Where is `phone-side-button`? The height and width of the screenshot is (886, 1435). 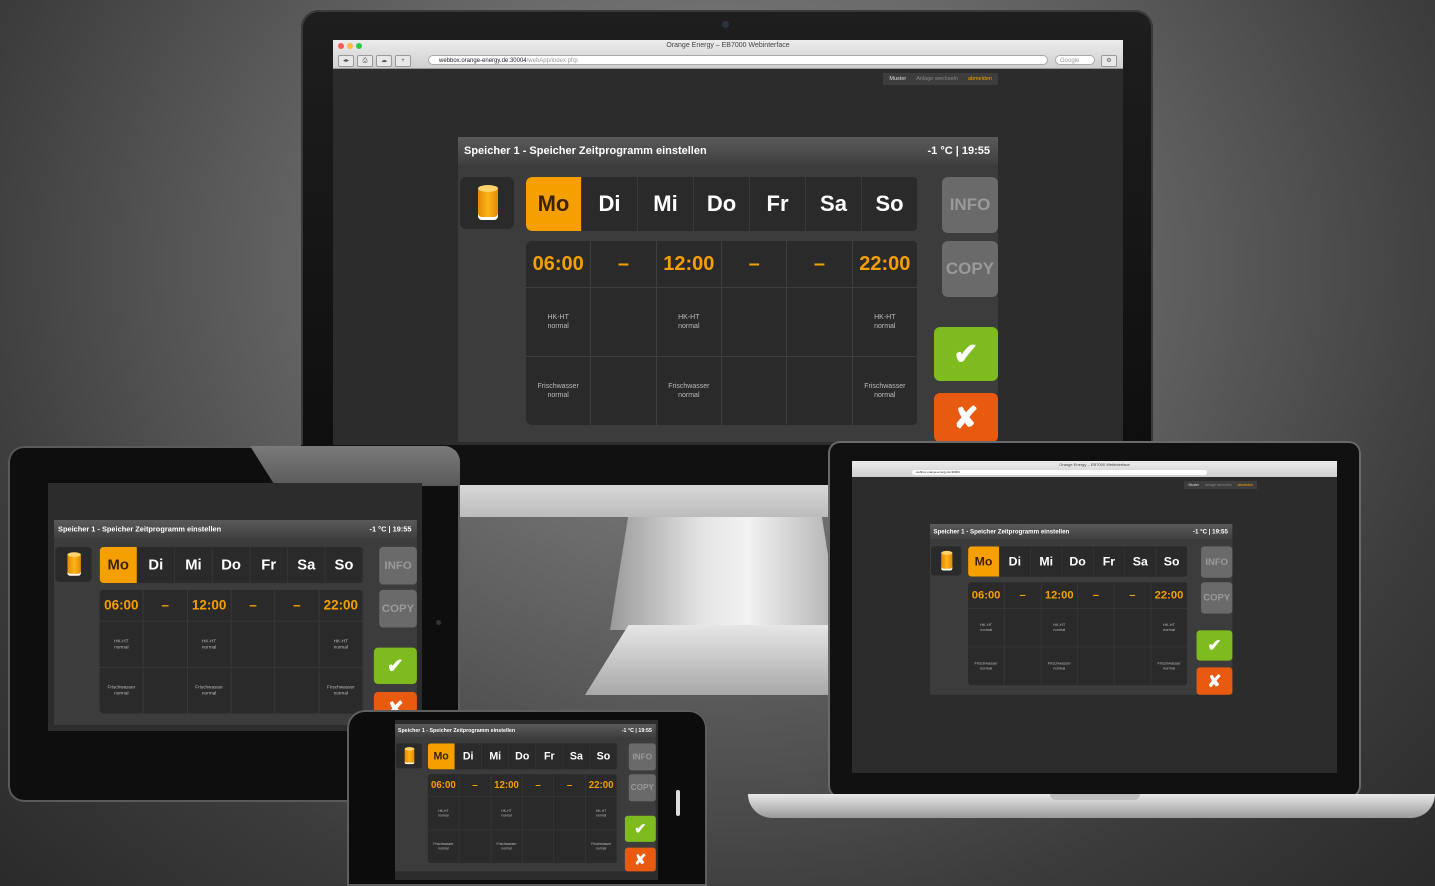
phone-side-button is located at coordinates (678, 803).